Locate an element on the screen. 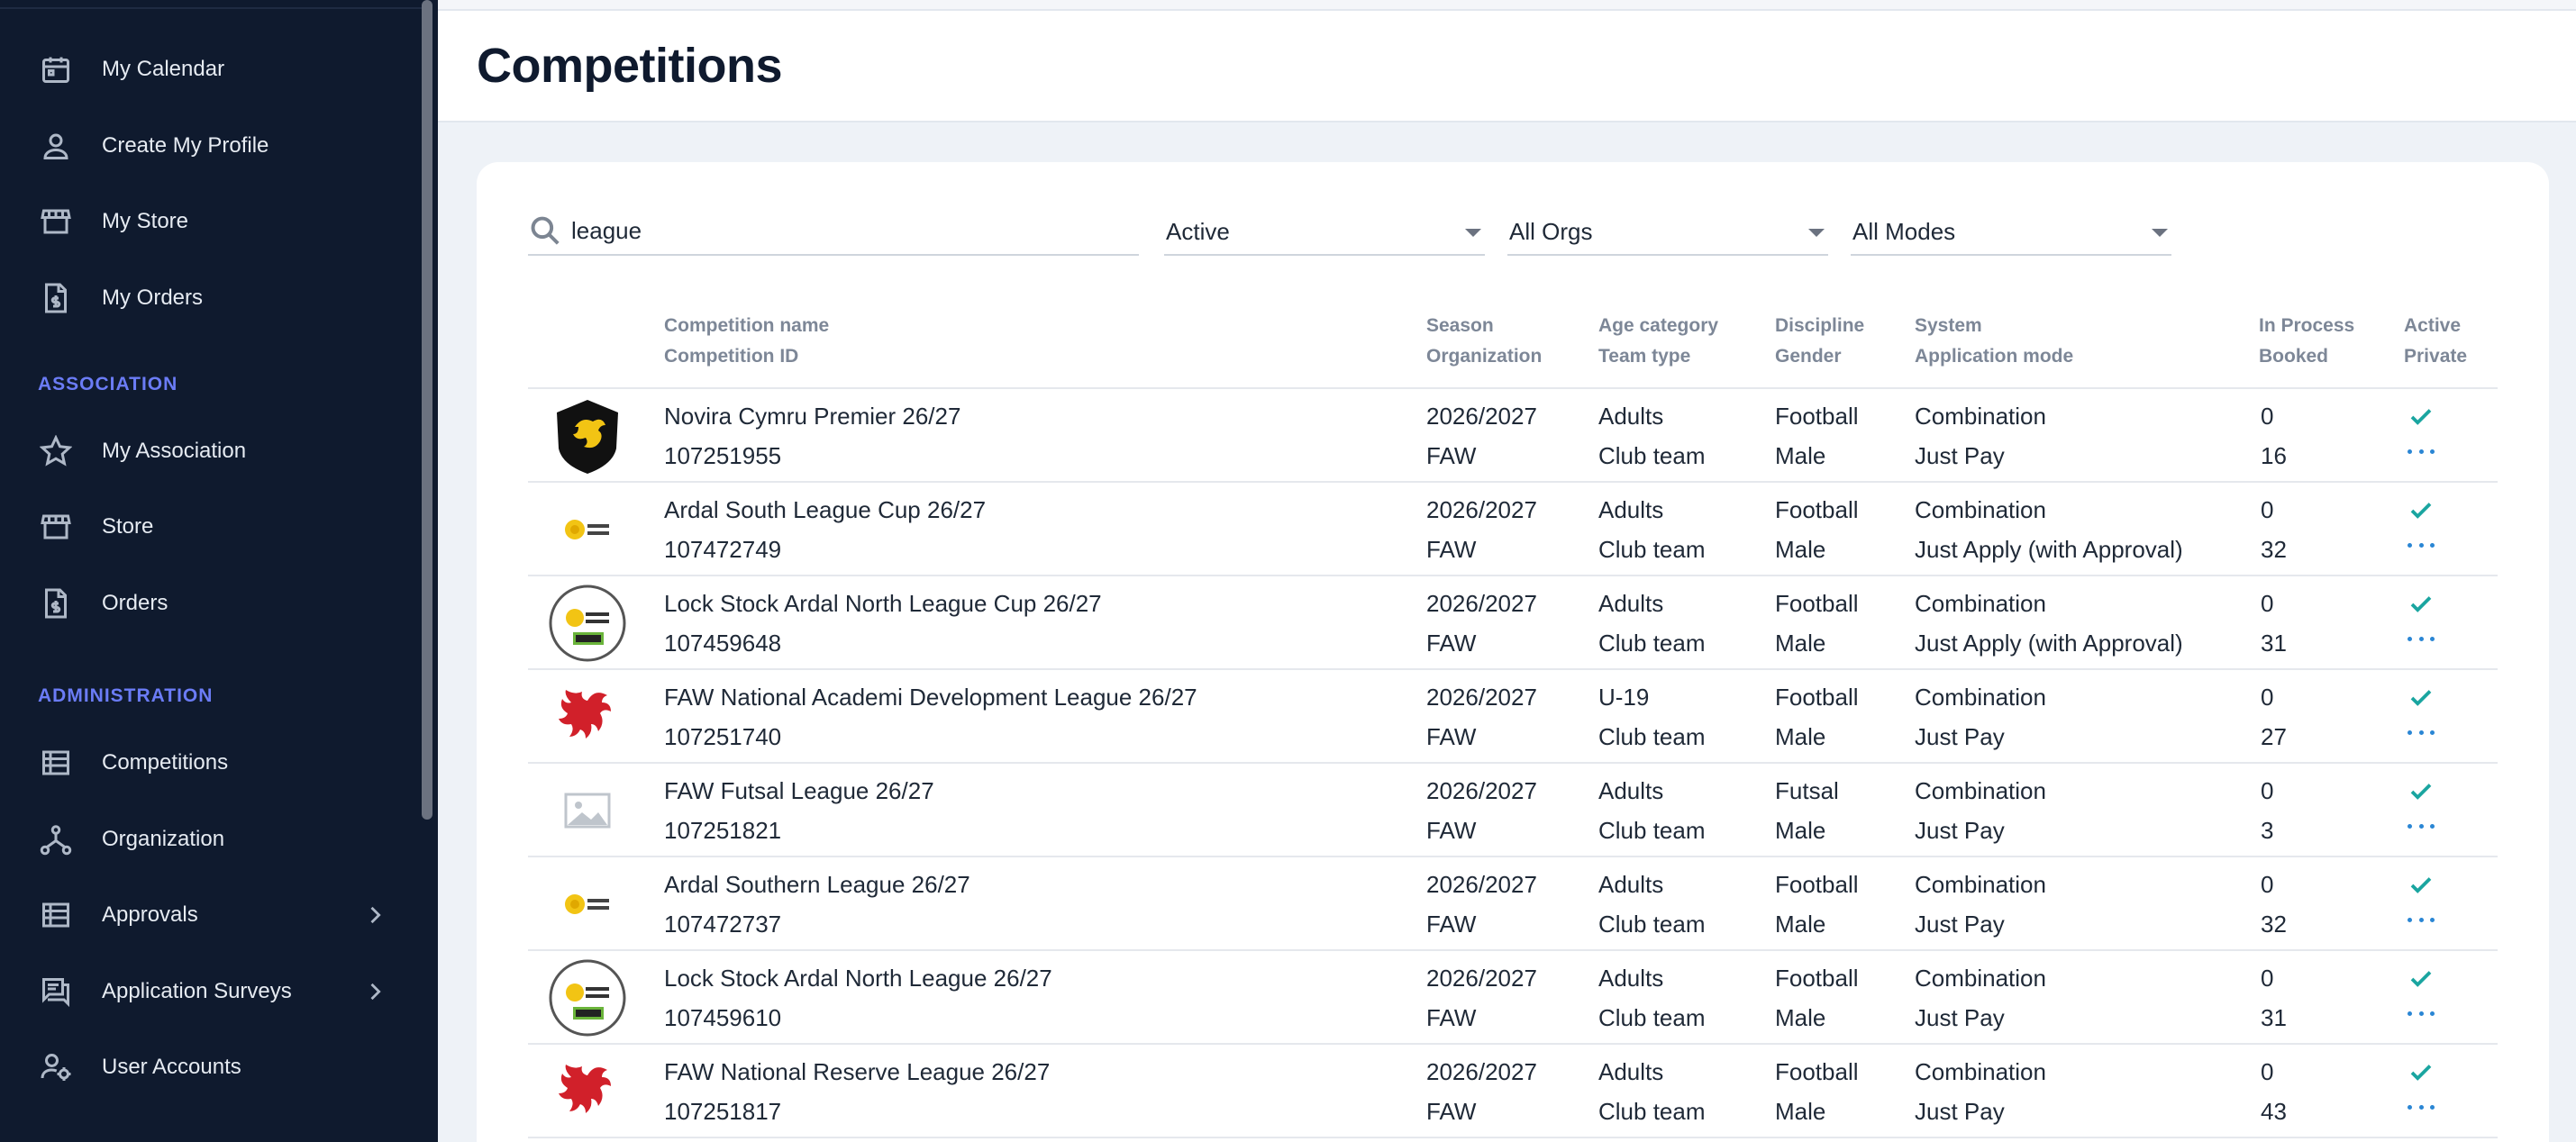 The image size is (2576, 1142). column-header-active: Active Private is located at coordinates (2435, 341).